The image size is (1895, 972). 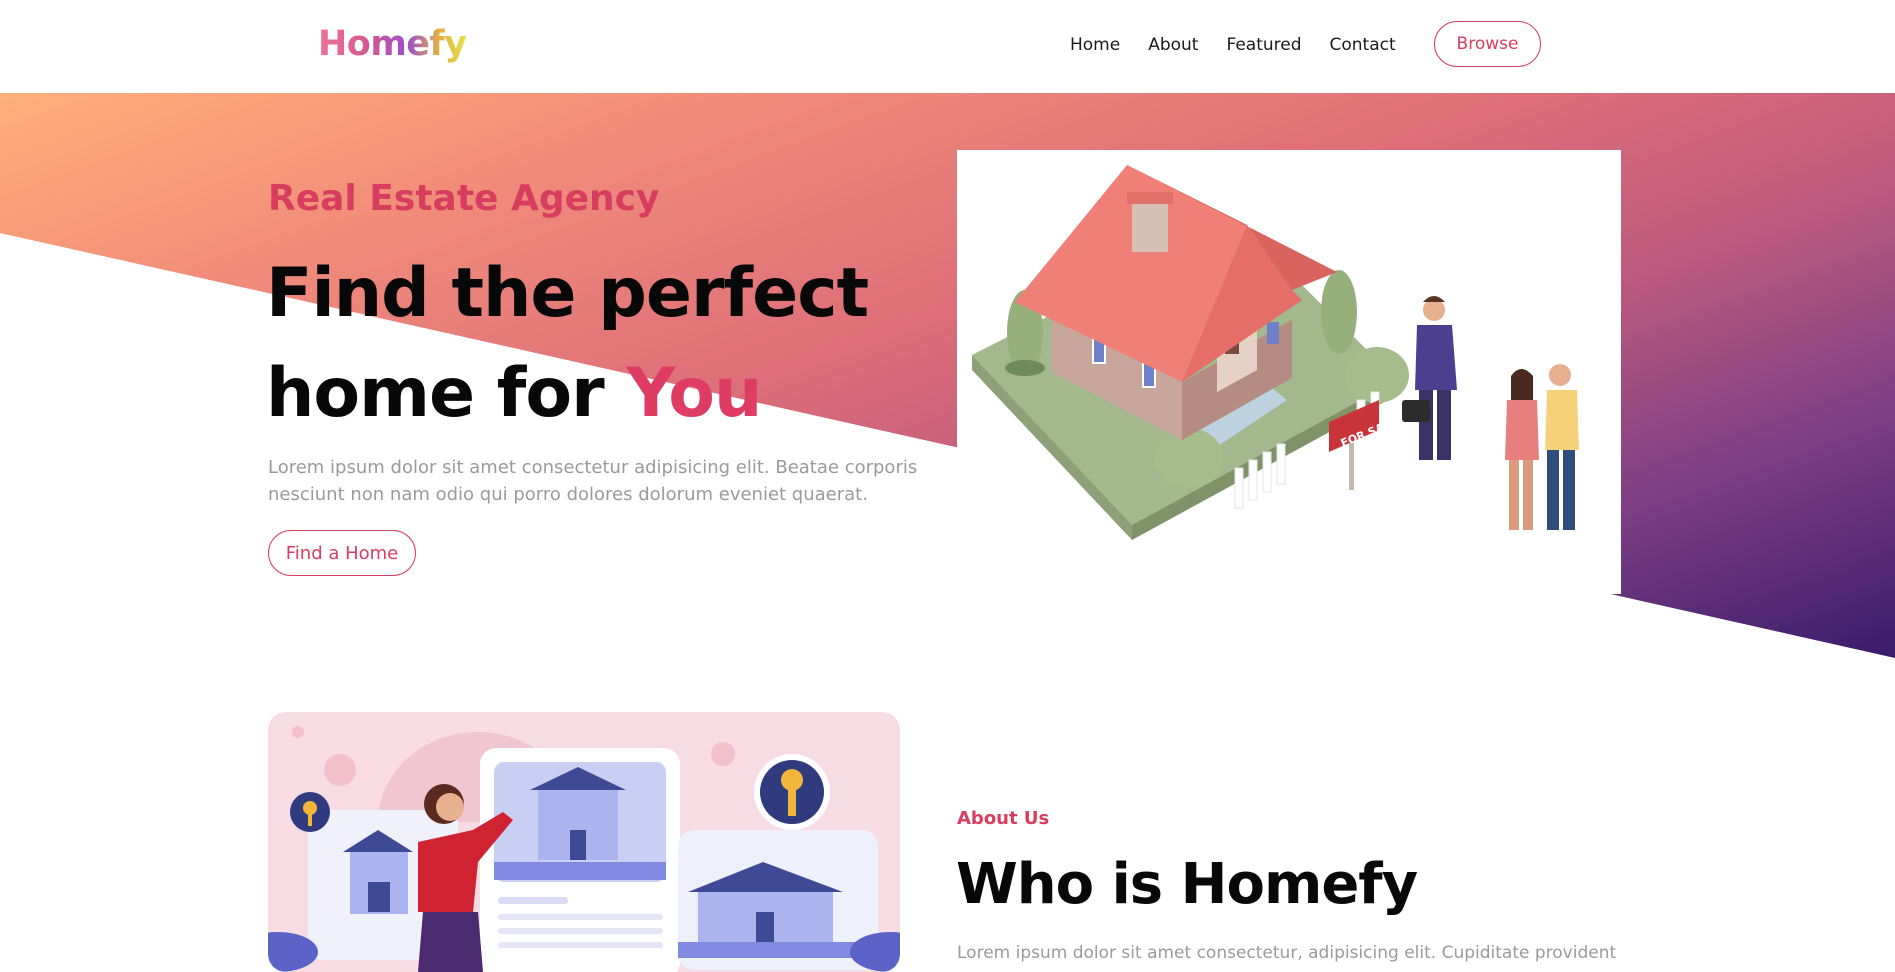 What do you see at coordinates (446, 393) in the screenshot?
I see `headline-line-2: home for` at bounding box center [446, 393].